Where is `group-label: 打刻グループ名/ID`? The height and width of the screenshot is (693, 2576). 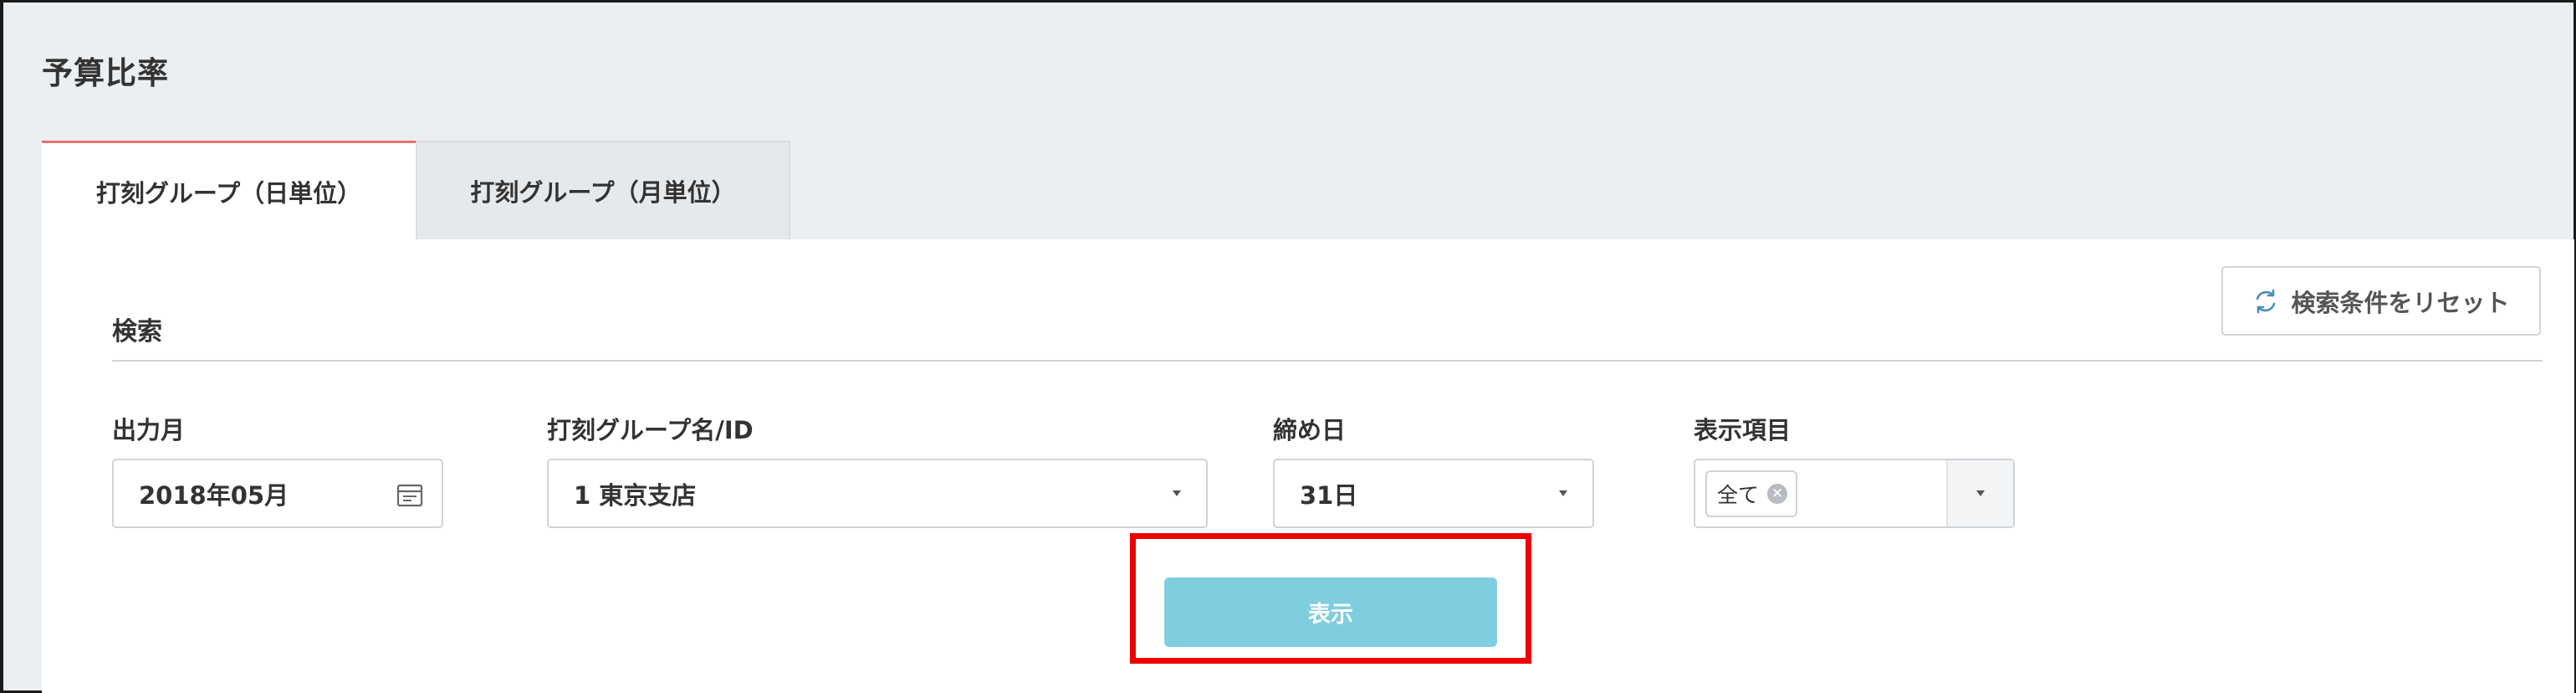 group-label: 打刻グループ名/ID is located at coordinates (650, 430).